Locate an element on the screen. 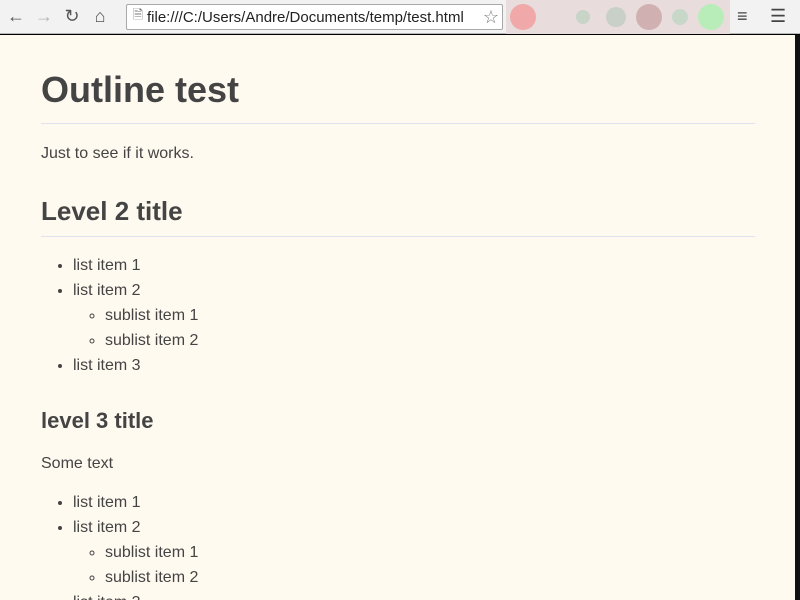 This screenshot has width=800, height=600. page-icon: 🗎 is located at coordinates (138, 14).